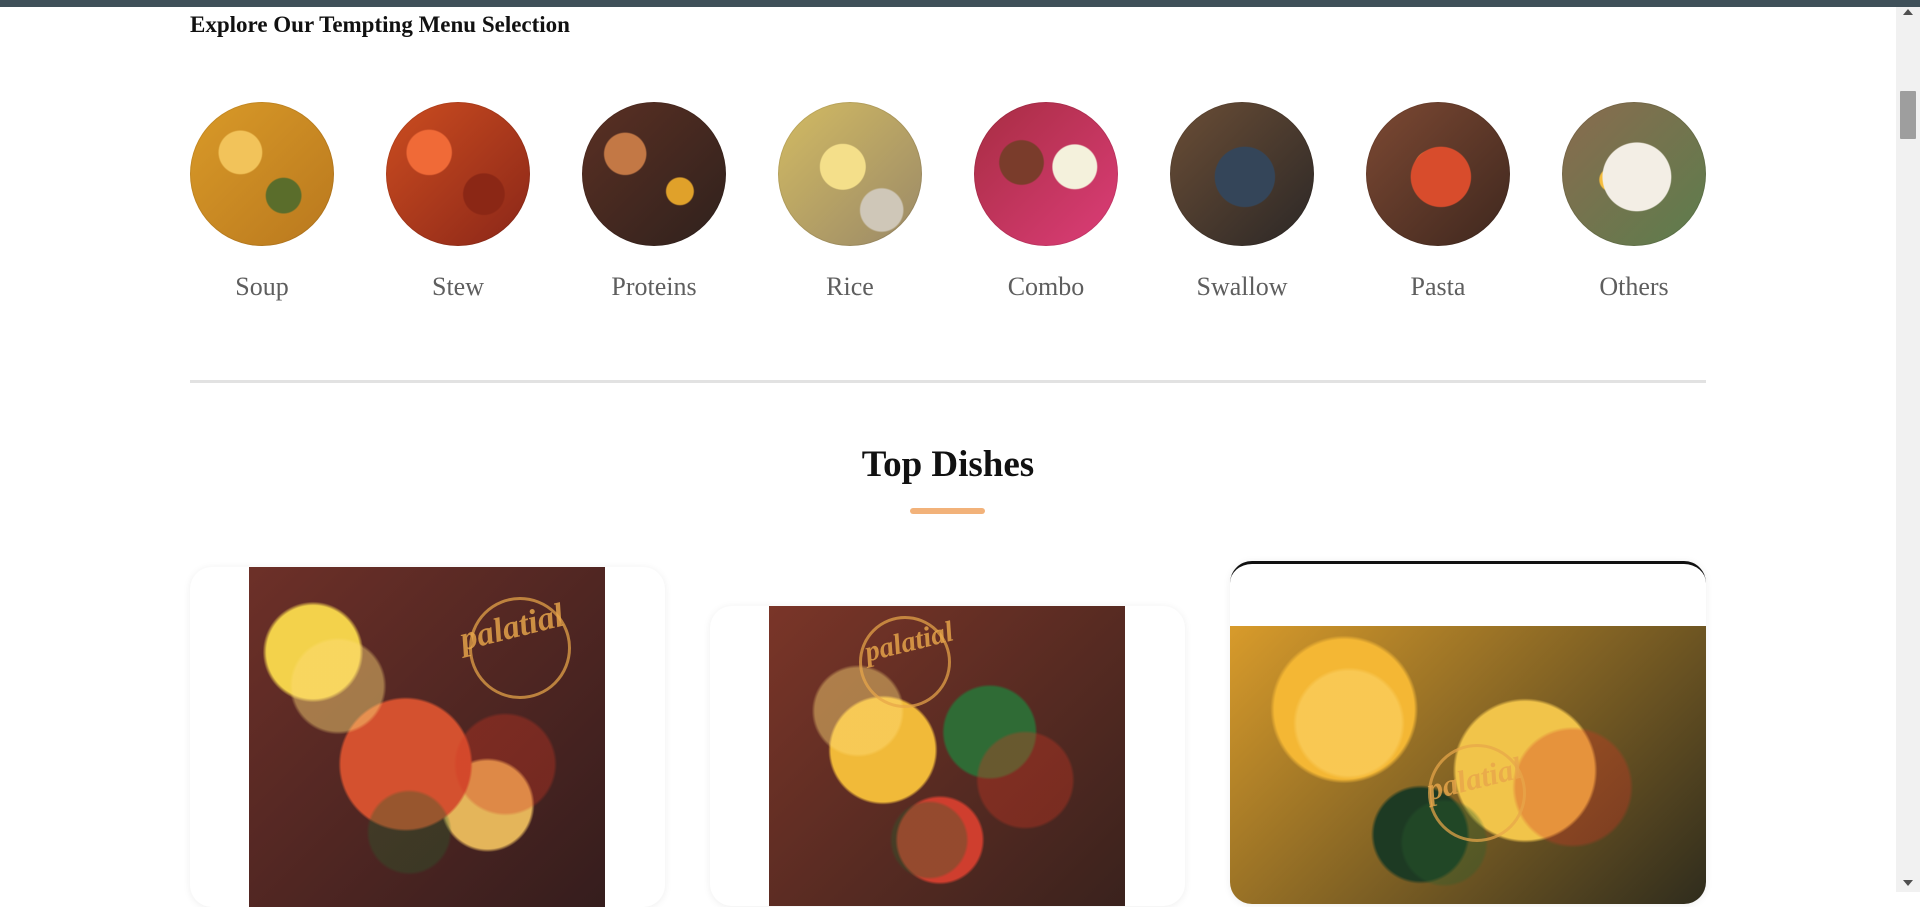 The width and height of the screenshot is (1920, 907). I want to click on title-accent-underline, so click(947, 511).